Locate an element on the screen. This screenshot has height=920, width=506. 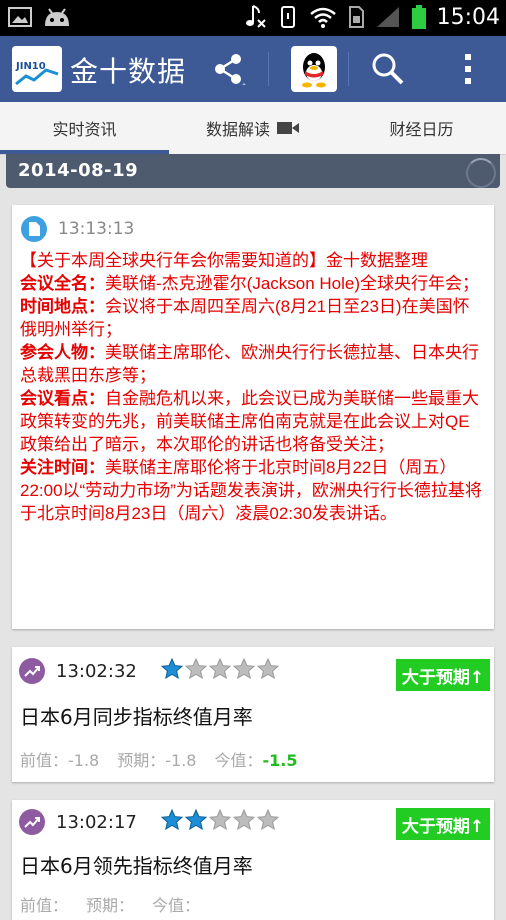
tab-data-analysis: 数据解读 is located at coordinates (253, 128).